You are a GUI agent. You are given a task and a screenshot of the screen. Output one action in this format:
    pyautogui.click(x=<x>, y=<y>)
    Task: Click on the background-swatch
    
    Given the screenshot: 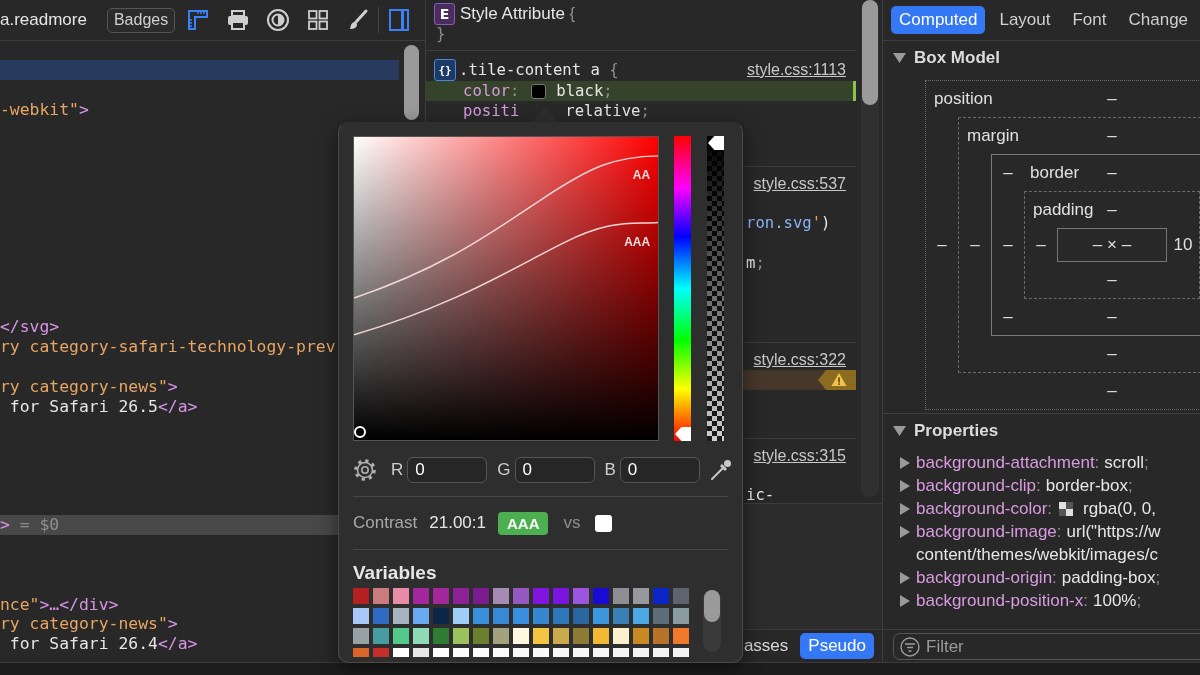 What is the action you would take?
    pyautogui.click(x=604, y=523)
    